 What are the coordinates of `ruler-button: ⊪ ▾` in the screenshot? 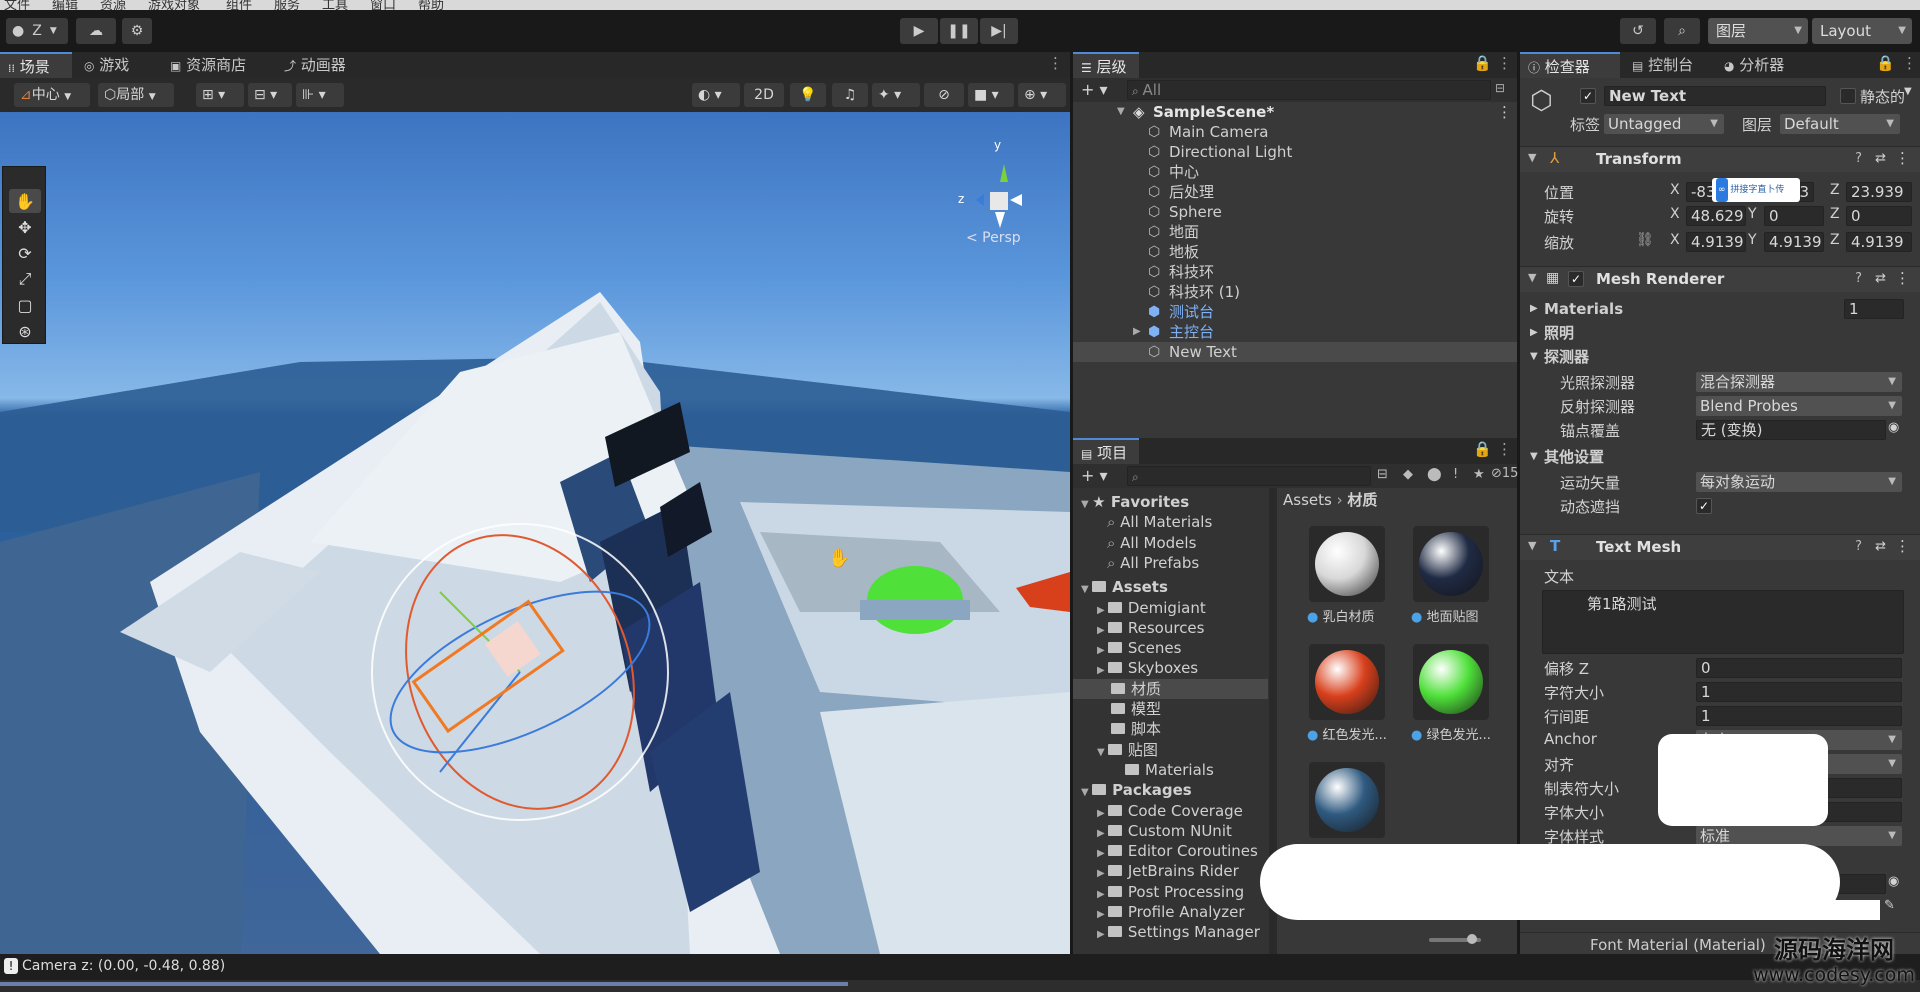 It's located at (320, 95).